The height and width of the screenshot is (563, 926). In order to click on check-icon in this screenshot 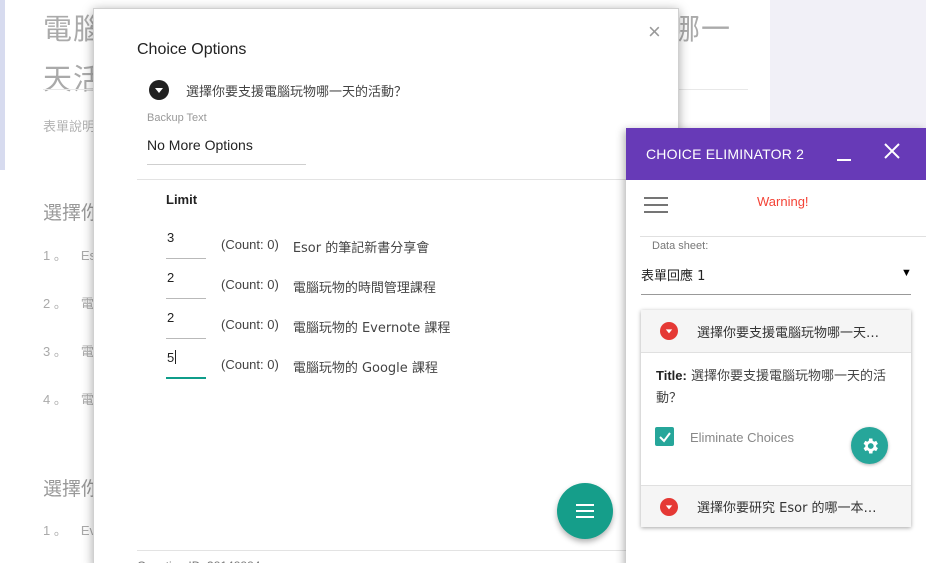, I will do `click(664, 437)`.